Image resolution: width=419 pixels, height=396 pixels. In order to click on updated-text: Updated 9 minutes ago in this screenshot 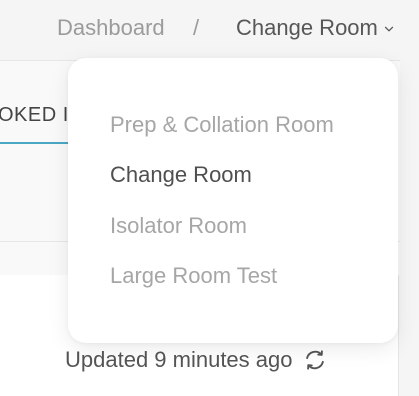, I will do `click(179, 359)`.